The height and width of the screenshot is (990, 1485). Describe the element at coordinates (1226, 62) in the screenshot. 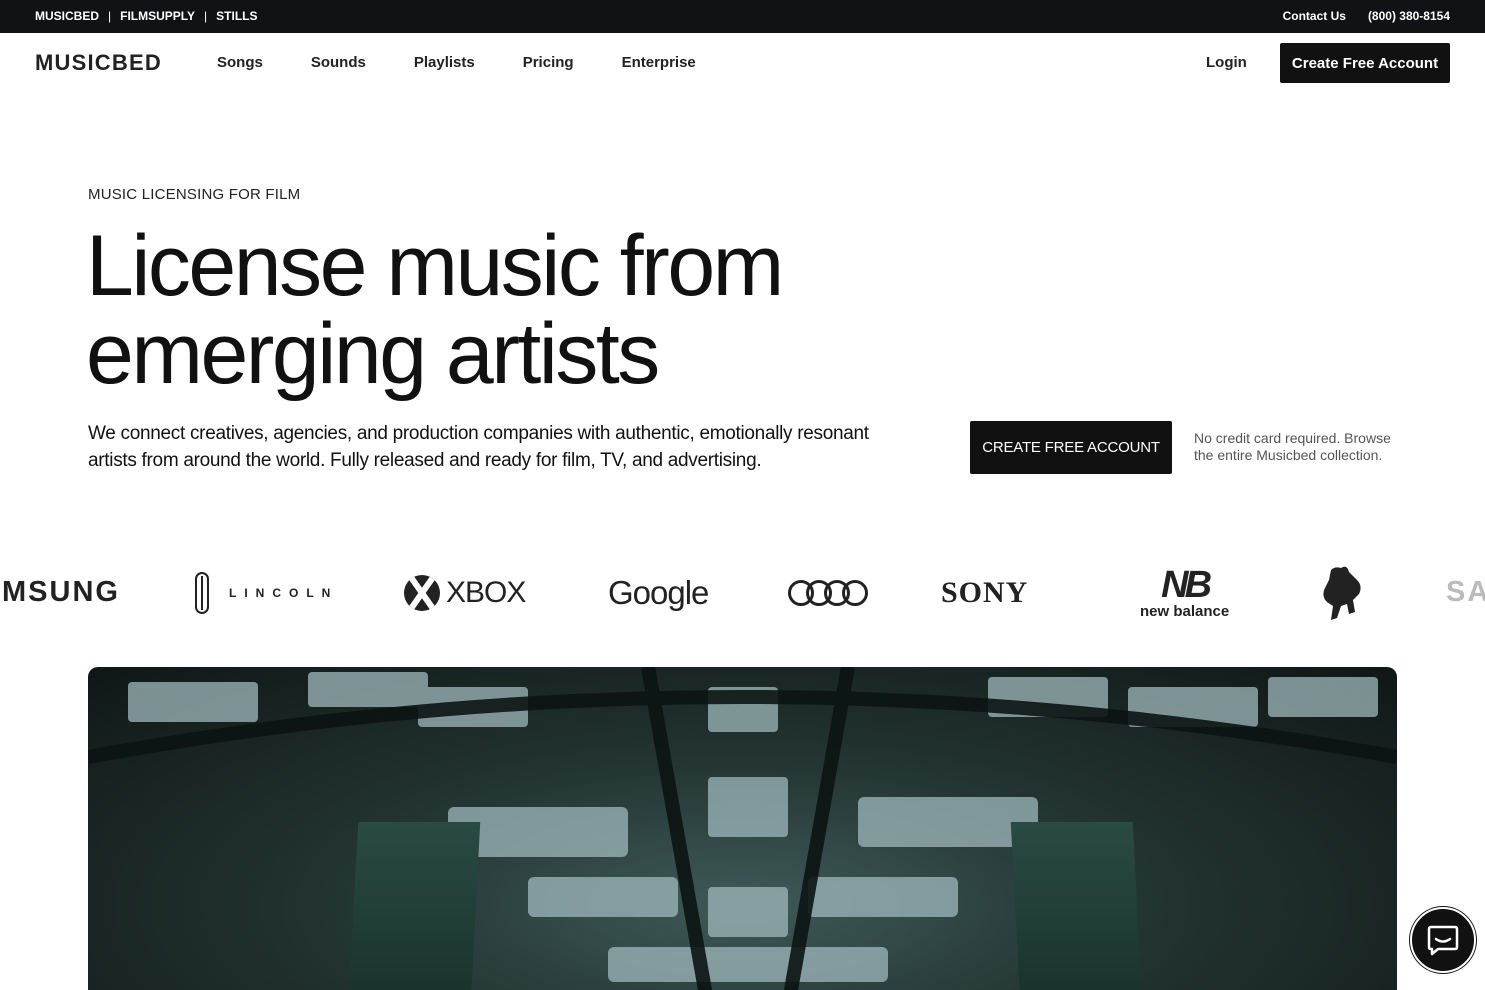

I see `login-link: Login` at that location.